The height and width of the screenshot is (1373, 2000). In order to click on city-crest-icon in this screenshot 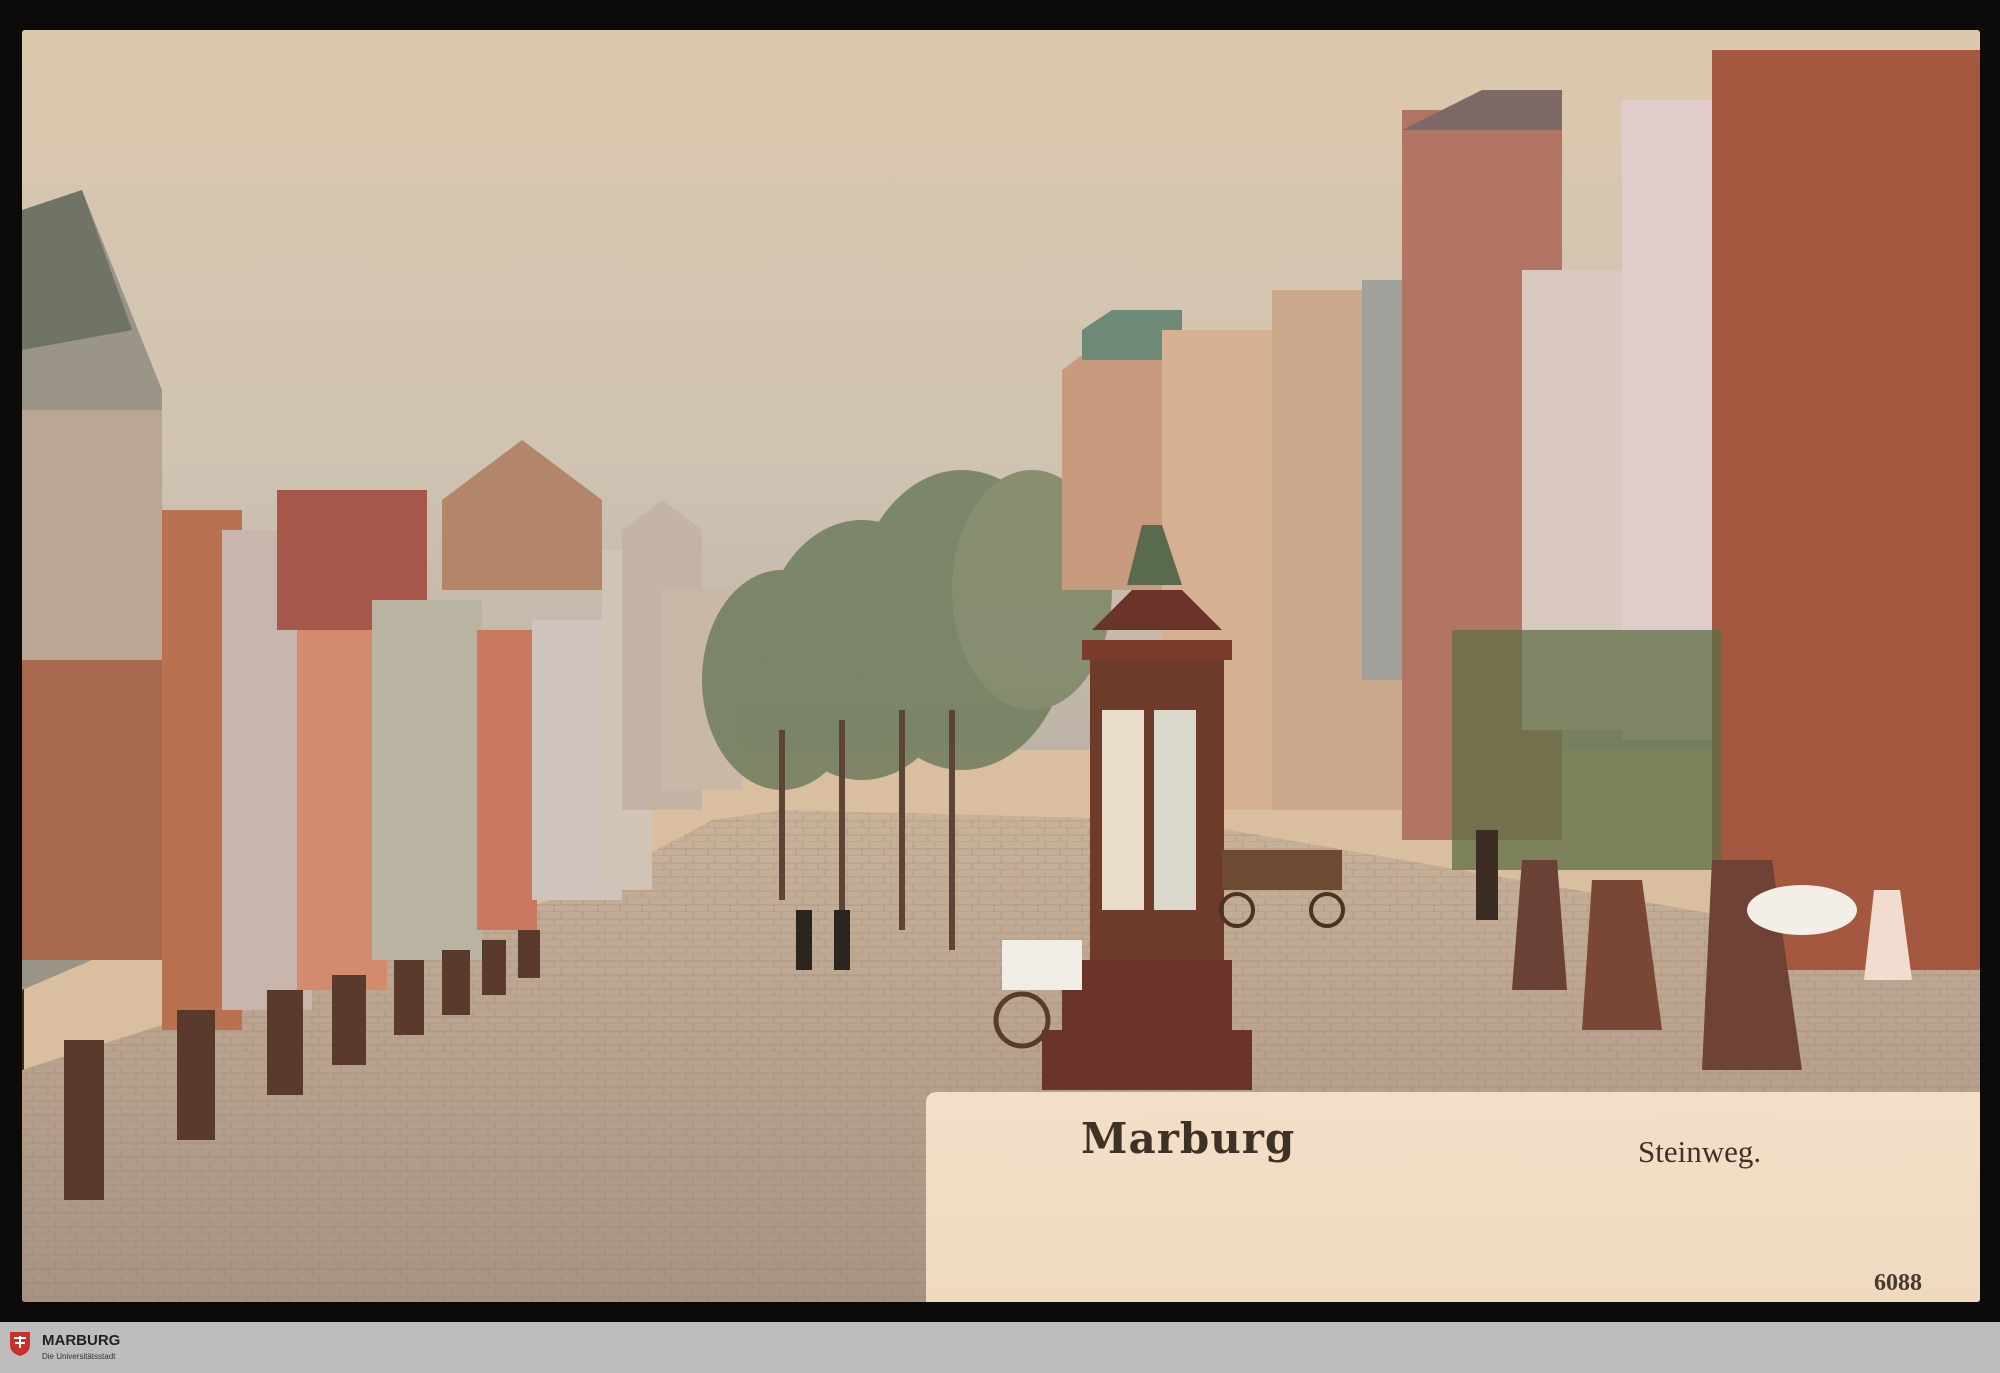, I will do `click(20, 1344)`.